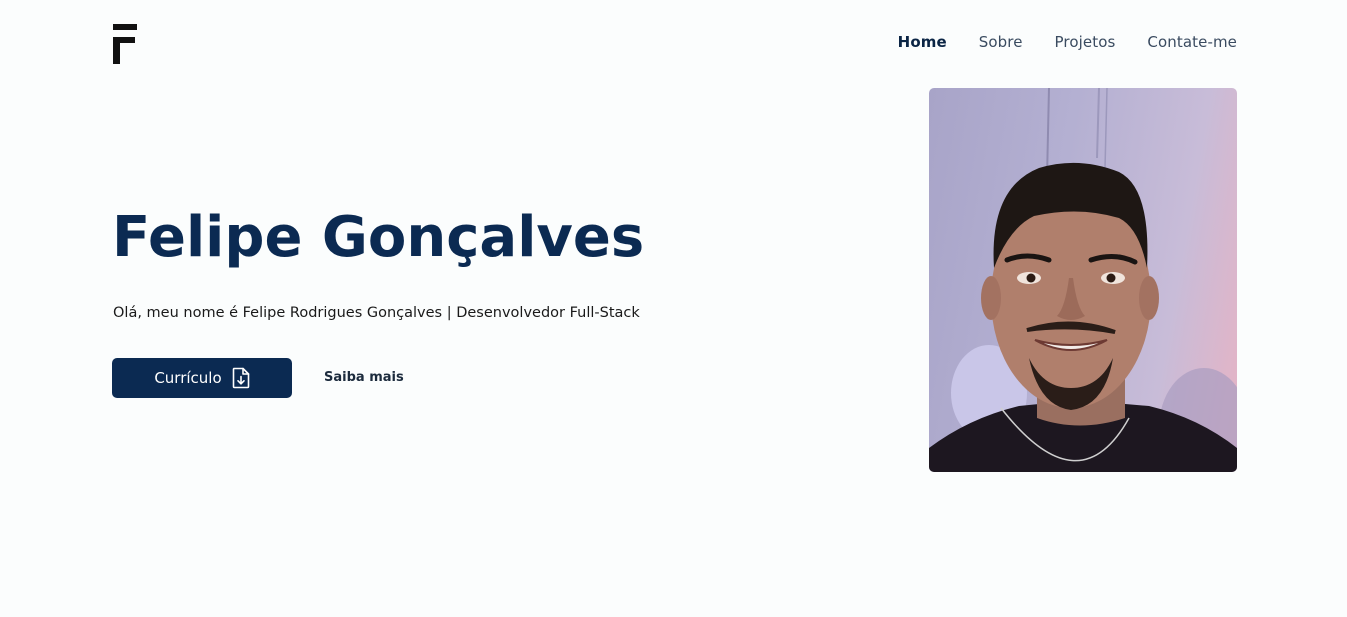 This screenshot has width=1347, height=617. I want to click on hero-title: Felipe Gonçalves, so click(378, 237).